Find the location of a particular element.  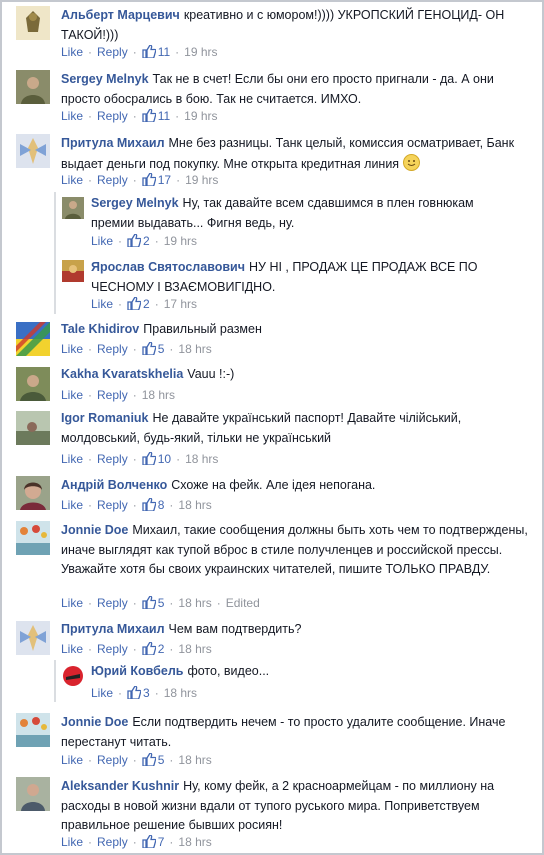

comment-author: Tale Khidirov is located at coordinates (100, 329).